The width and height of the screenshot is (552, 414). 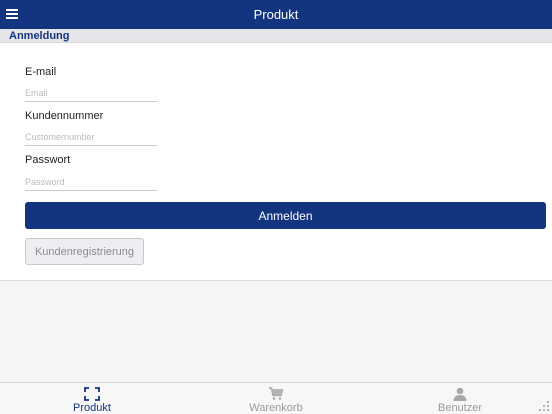 I want to click on app-header: Produkt, so click(x=276, y=14).